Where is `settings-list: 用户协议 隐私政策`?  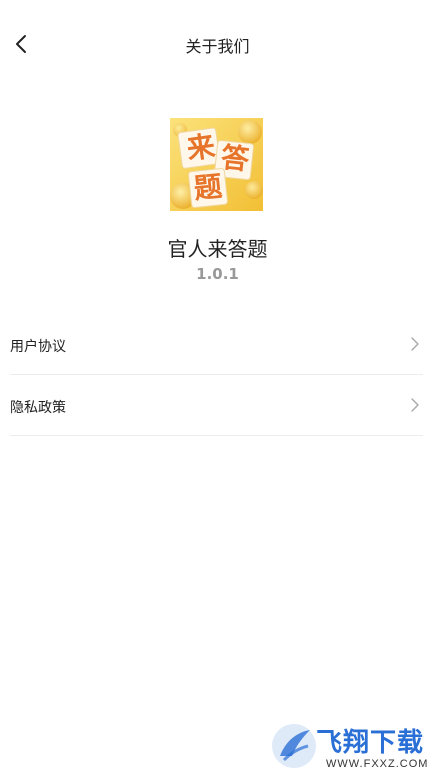 settings-list: 用户协议 隐私政策 is located at coordinates (216, 375).